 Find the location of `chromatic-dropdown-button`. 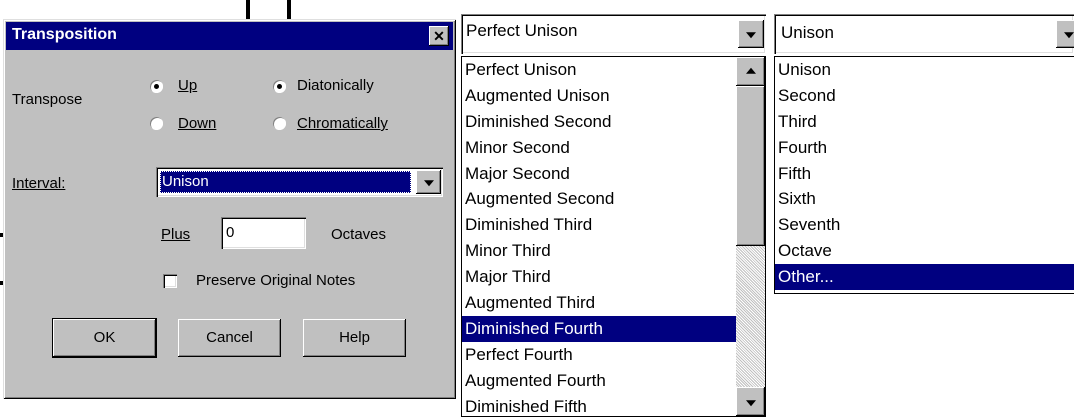

chromatic-dropdown-button is located at coordinates (751, 34).